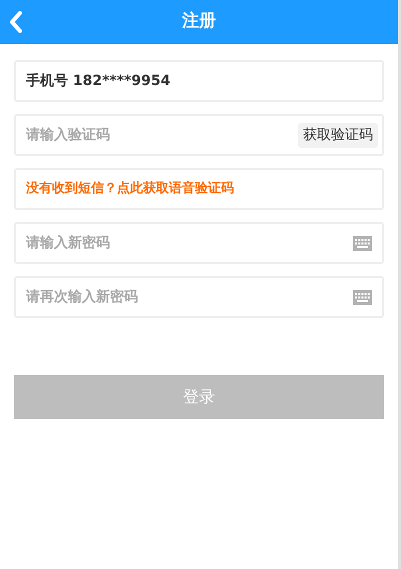 The height and width of the screenshot is (569, 401). What do you see at coordinates (189, 297) in the screenshot?
I see `password-input: 请再次输入新密码` at bounding box center [189, 297].